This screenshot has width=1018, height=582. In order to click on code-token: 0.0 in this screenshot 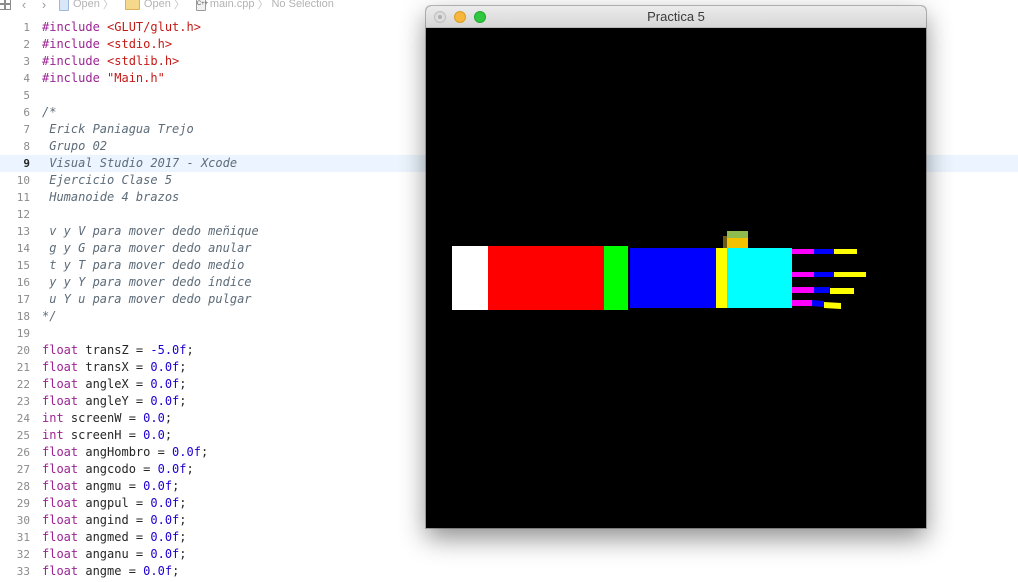, I will do `click(154, 418)`.